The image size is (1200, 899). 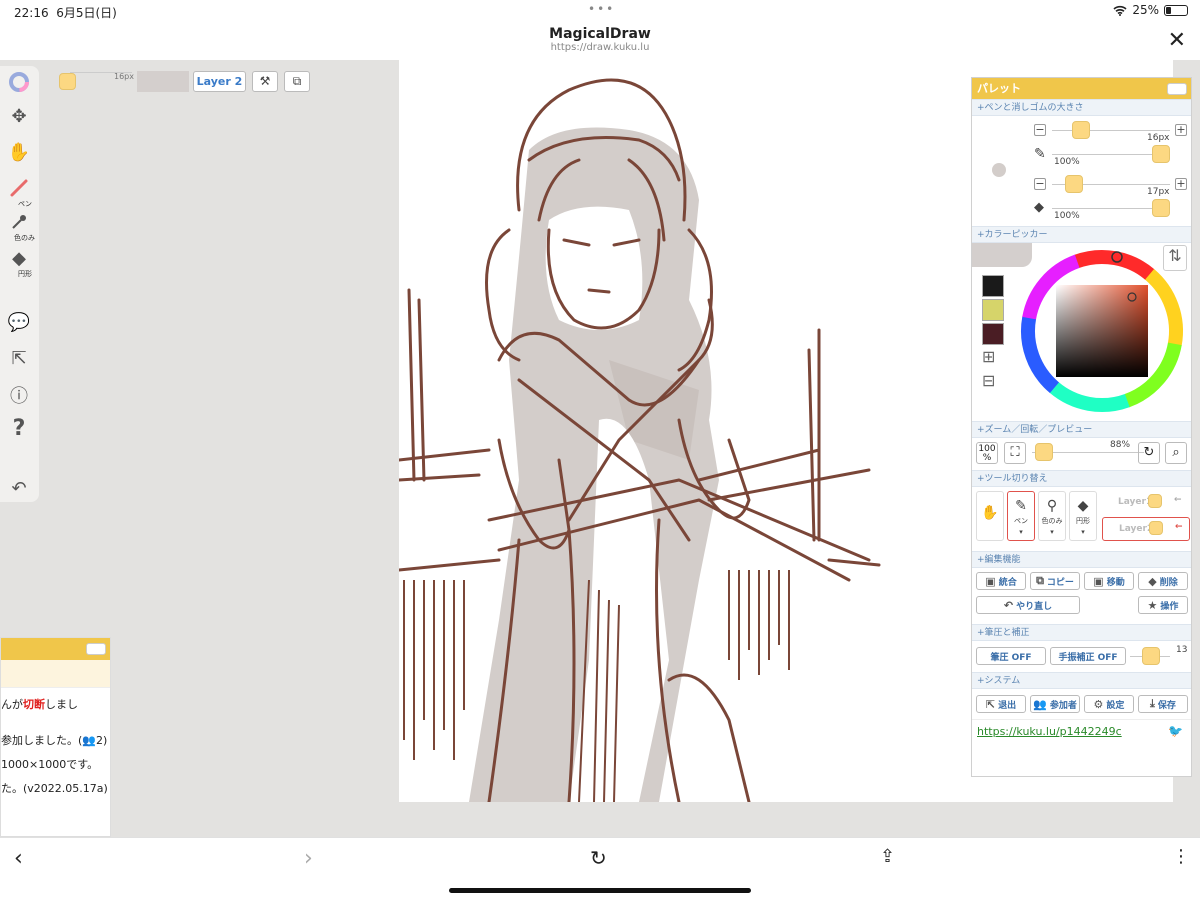 I want to click on status-right: 25%, so click(x=1150, y=10).